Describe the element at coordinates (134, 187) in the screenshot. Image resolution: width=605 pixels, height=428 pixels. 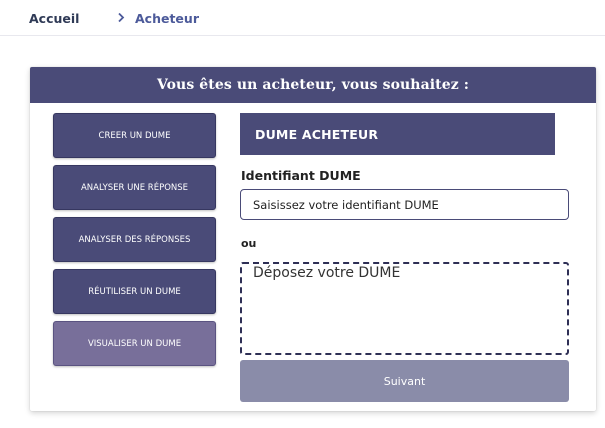
I see `analyze-response-button: ANALYSER UNE RÉPONSE` at that location.